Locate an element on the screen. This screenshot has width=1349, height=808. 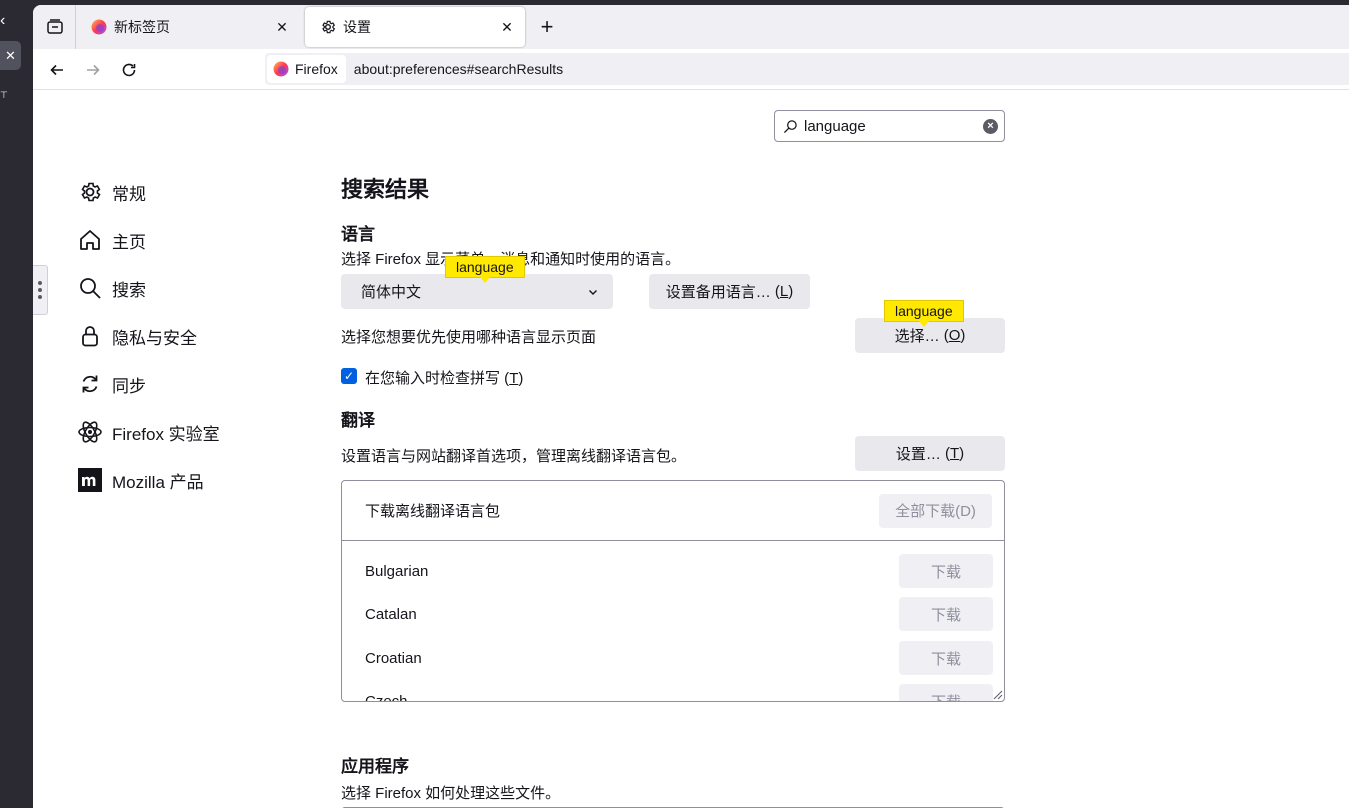
sidebar-item-privacy: 隐私与安全 is located at coordinates (187, 336).